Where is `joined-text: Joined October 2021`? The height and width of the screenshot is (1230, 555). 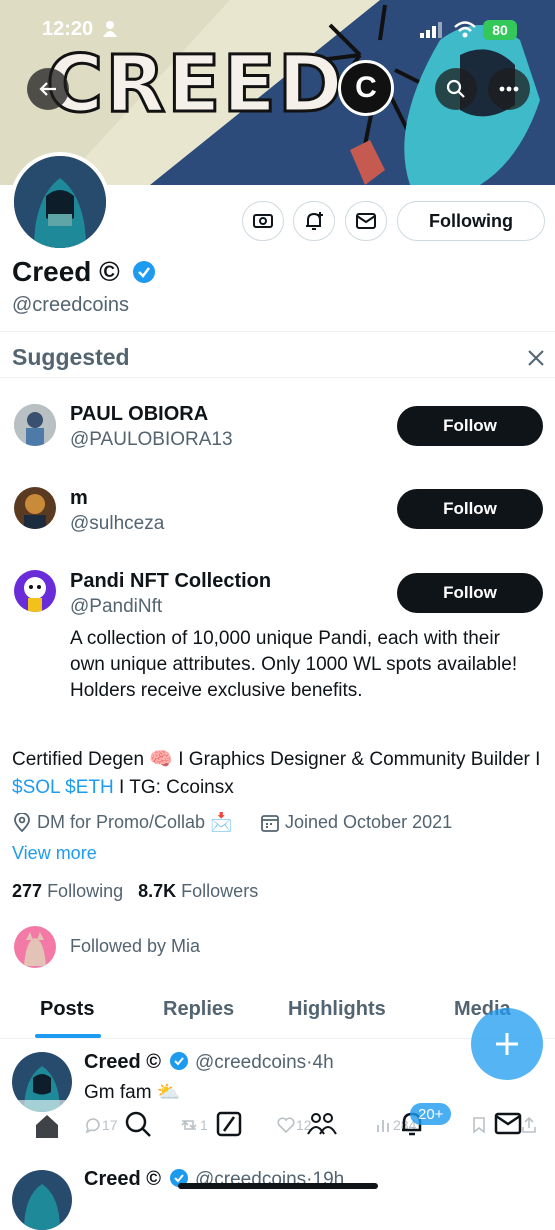
joined-text: Joined October 2021 is located at coordinates (369, 822).